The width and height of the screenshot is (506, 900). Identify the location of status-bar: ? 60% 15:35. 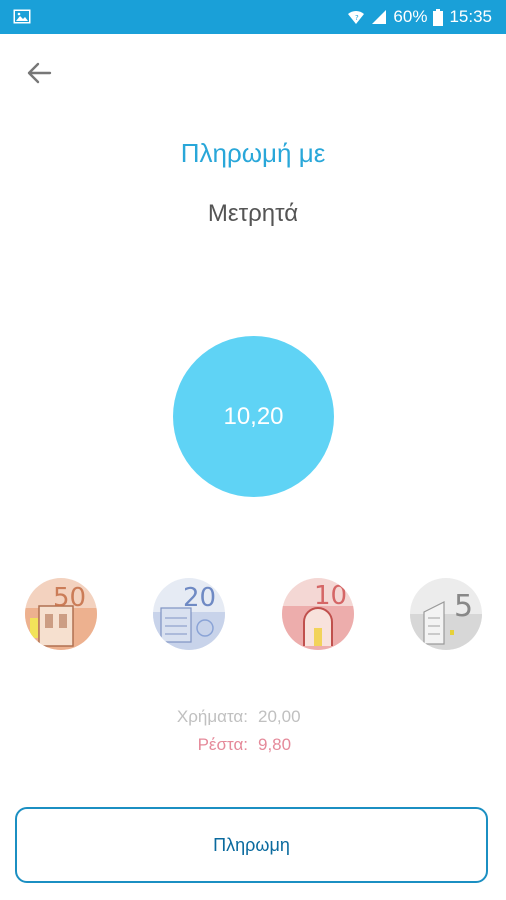
(253, 17).